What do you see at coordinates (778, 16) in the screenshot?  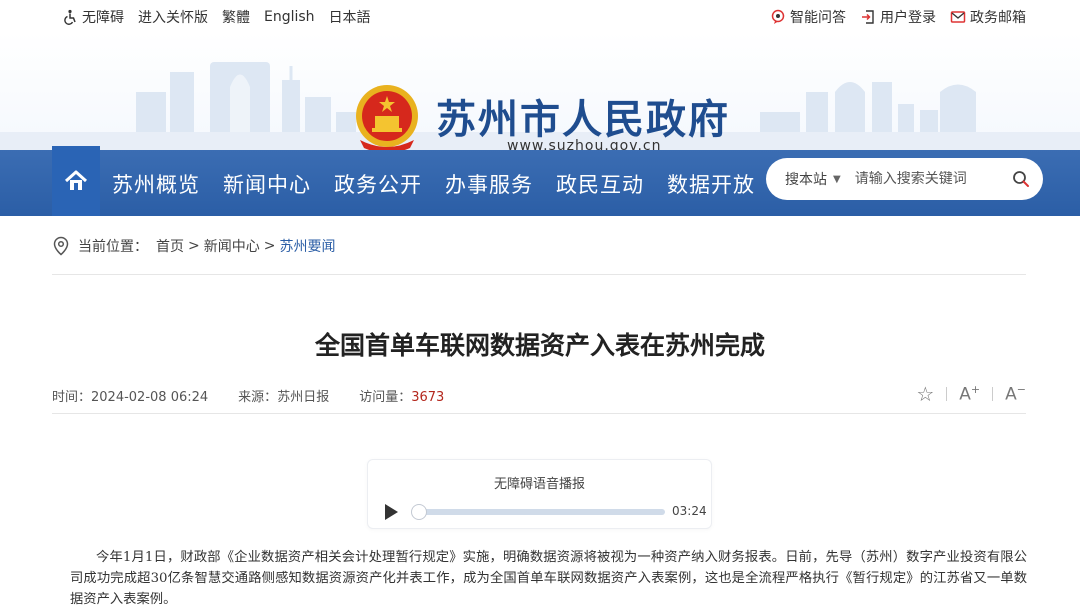 I see `chat-bubble-icon` at bounding box center [778, 16].